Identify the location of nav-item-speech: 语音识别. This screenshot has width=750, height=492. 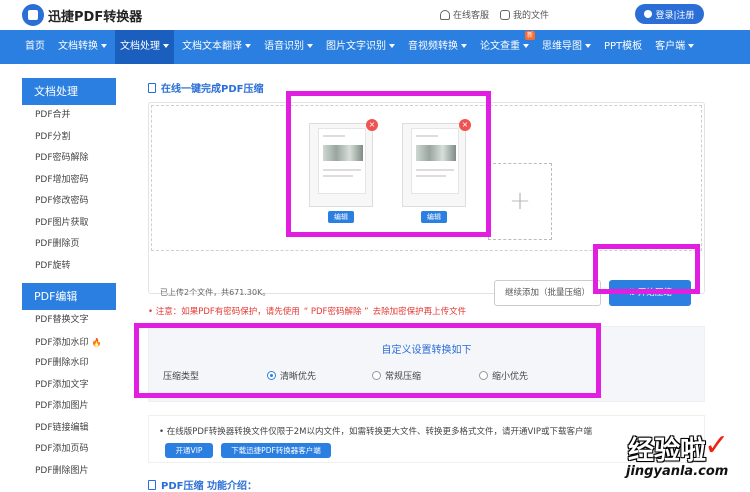
(288, 47).